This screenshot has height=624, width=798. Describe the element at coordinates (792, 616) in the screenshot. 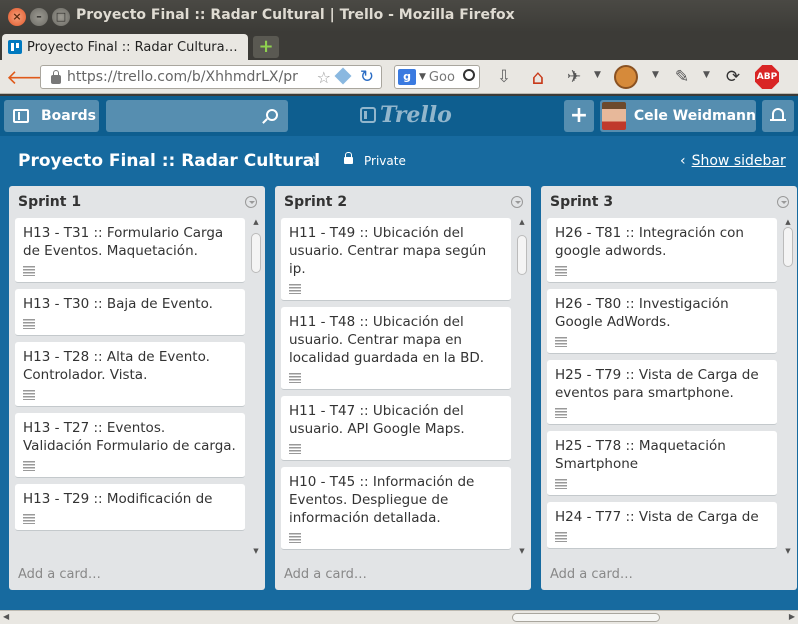

I see `scroll-right-icon: ▶` at that location.